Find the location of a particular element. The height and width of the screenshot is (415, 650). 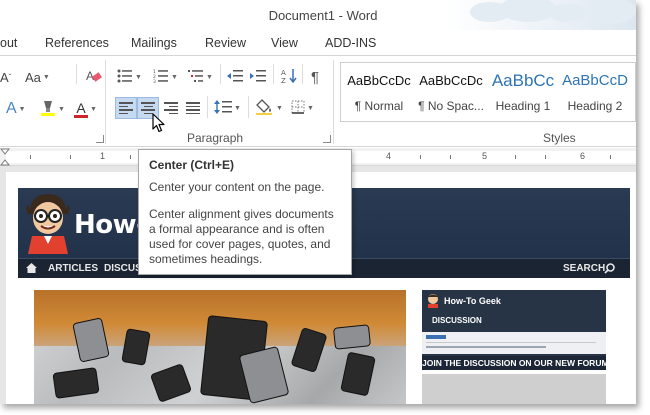

tooltip-summary: Center your content on the page. is located at coordinates (237, 187).